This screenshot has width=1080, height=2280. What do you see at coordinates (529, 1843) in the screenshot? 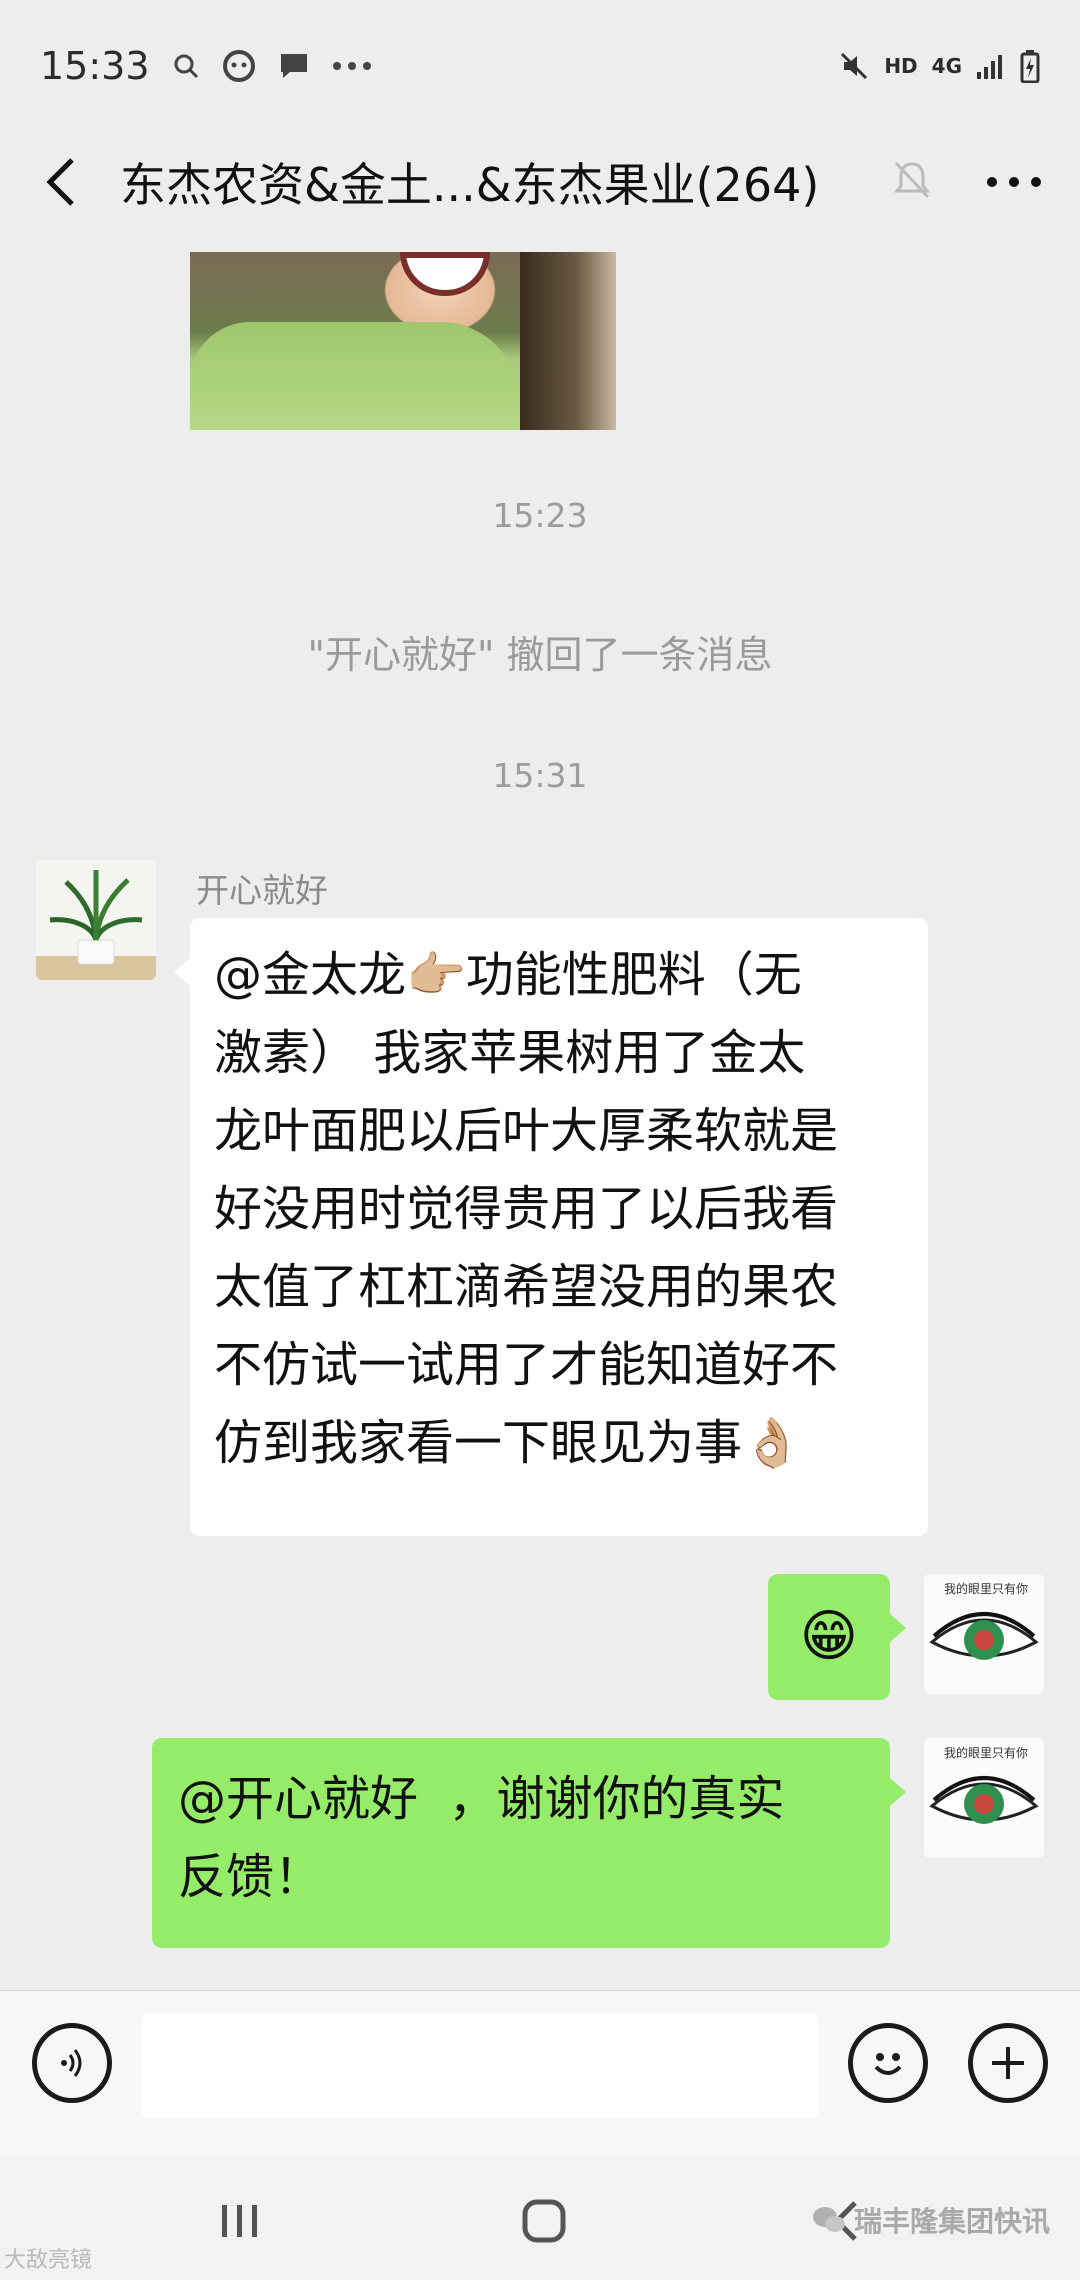
I see `outgoing-message-bubble: @开心就好 ，谢谢你的真实 反馈！` at bounding box center [529, 1843].